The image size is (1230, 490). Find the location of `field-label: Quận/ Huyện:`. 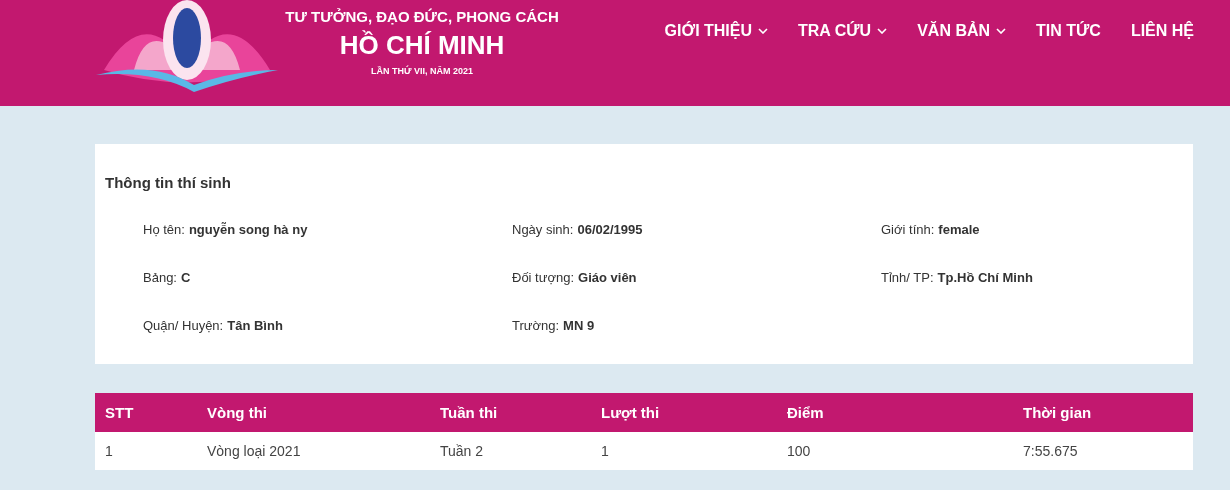

field-label: Quận/ Huyện: is located at coordinates (183, 326).